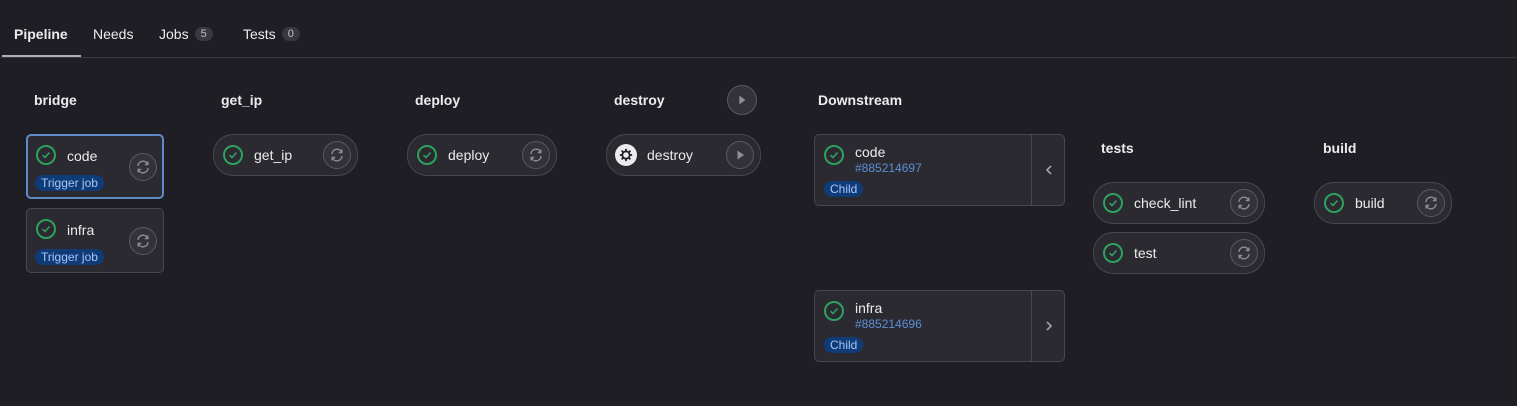 This screenshot has height=406, width=1517. I want to click on job-name: build, so click(1370, 203).